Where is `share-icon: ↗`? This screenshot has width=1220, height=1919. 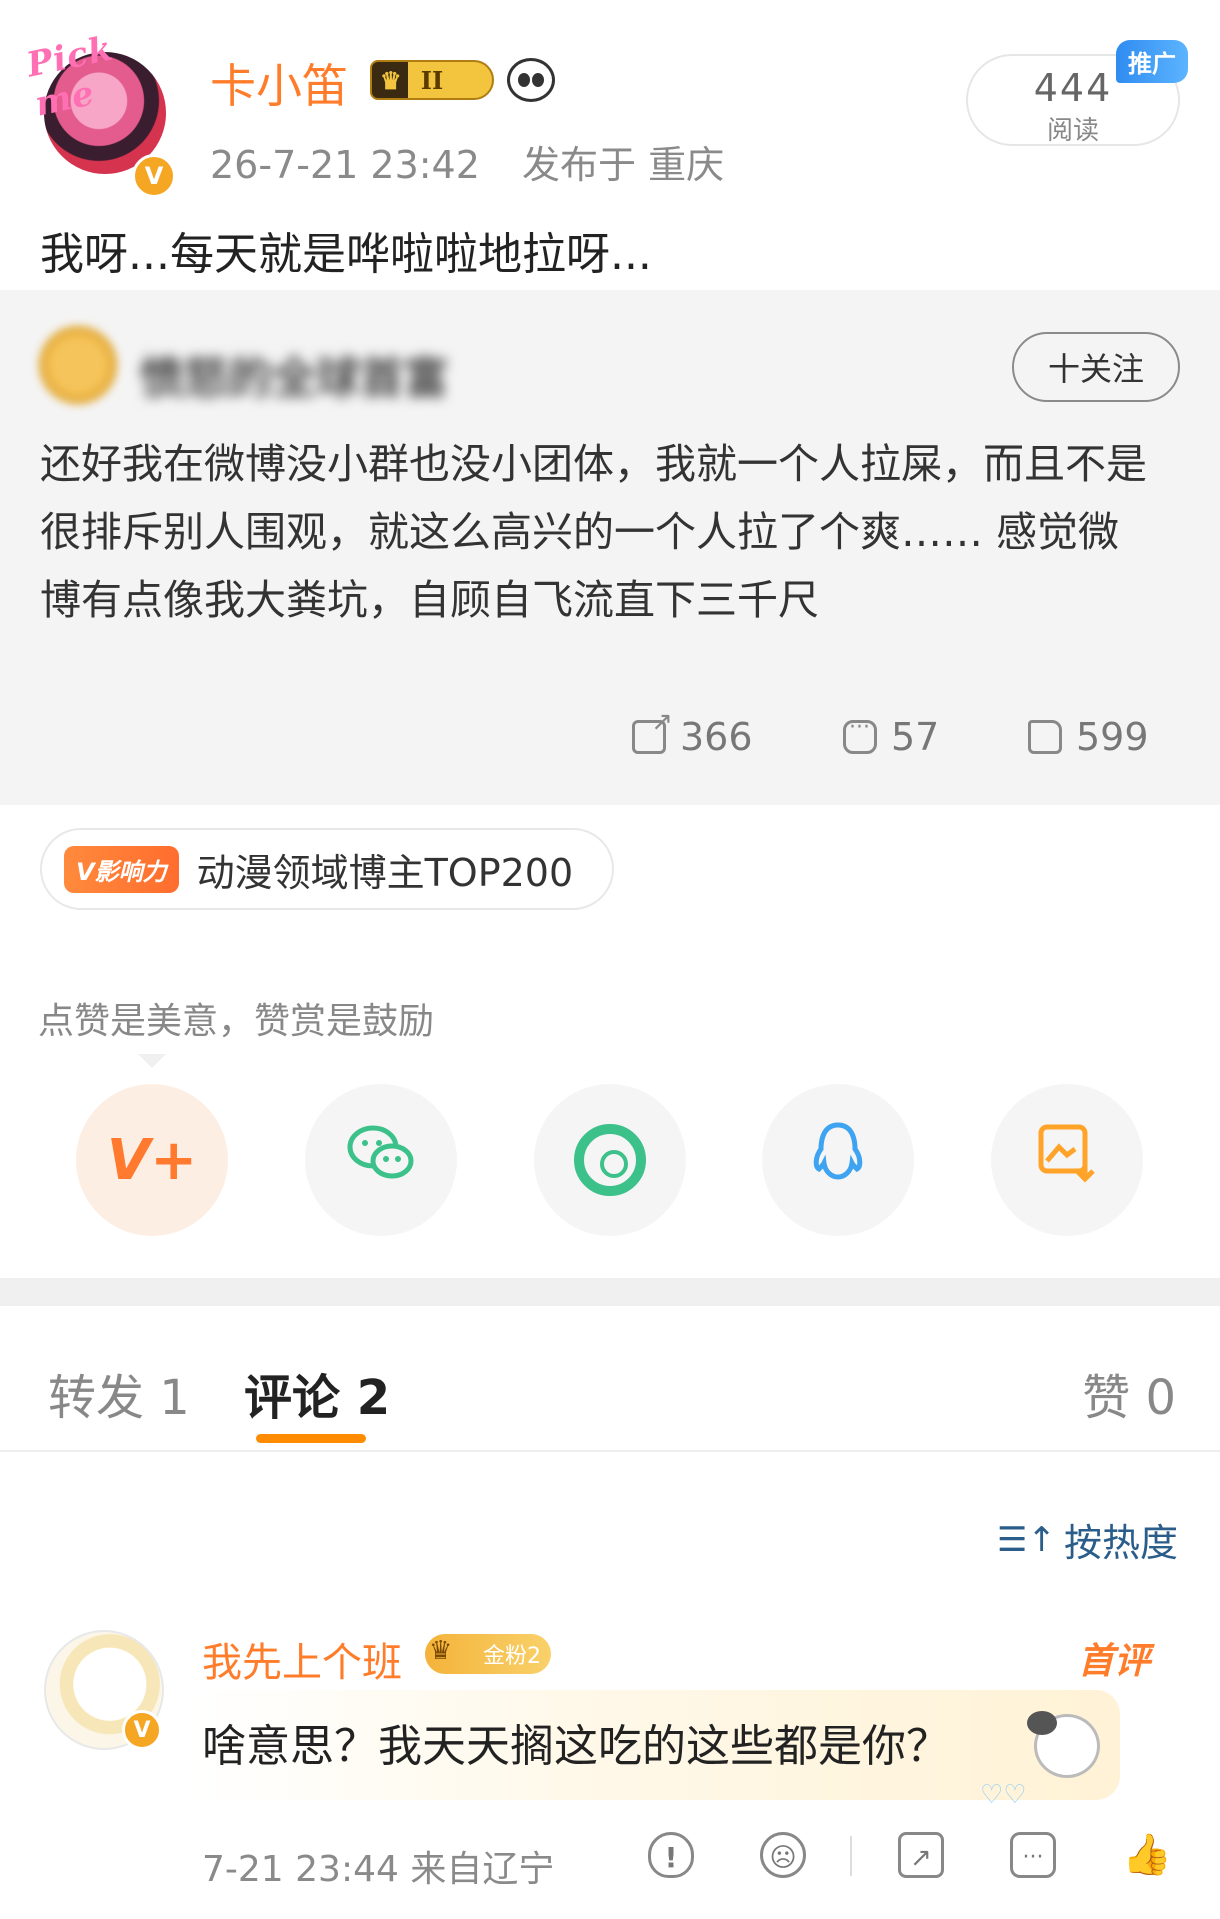 share-icon: ↗ is located at coordinates (921, 1858).